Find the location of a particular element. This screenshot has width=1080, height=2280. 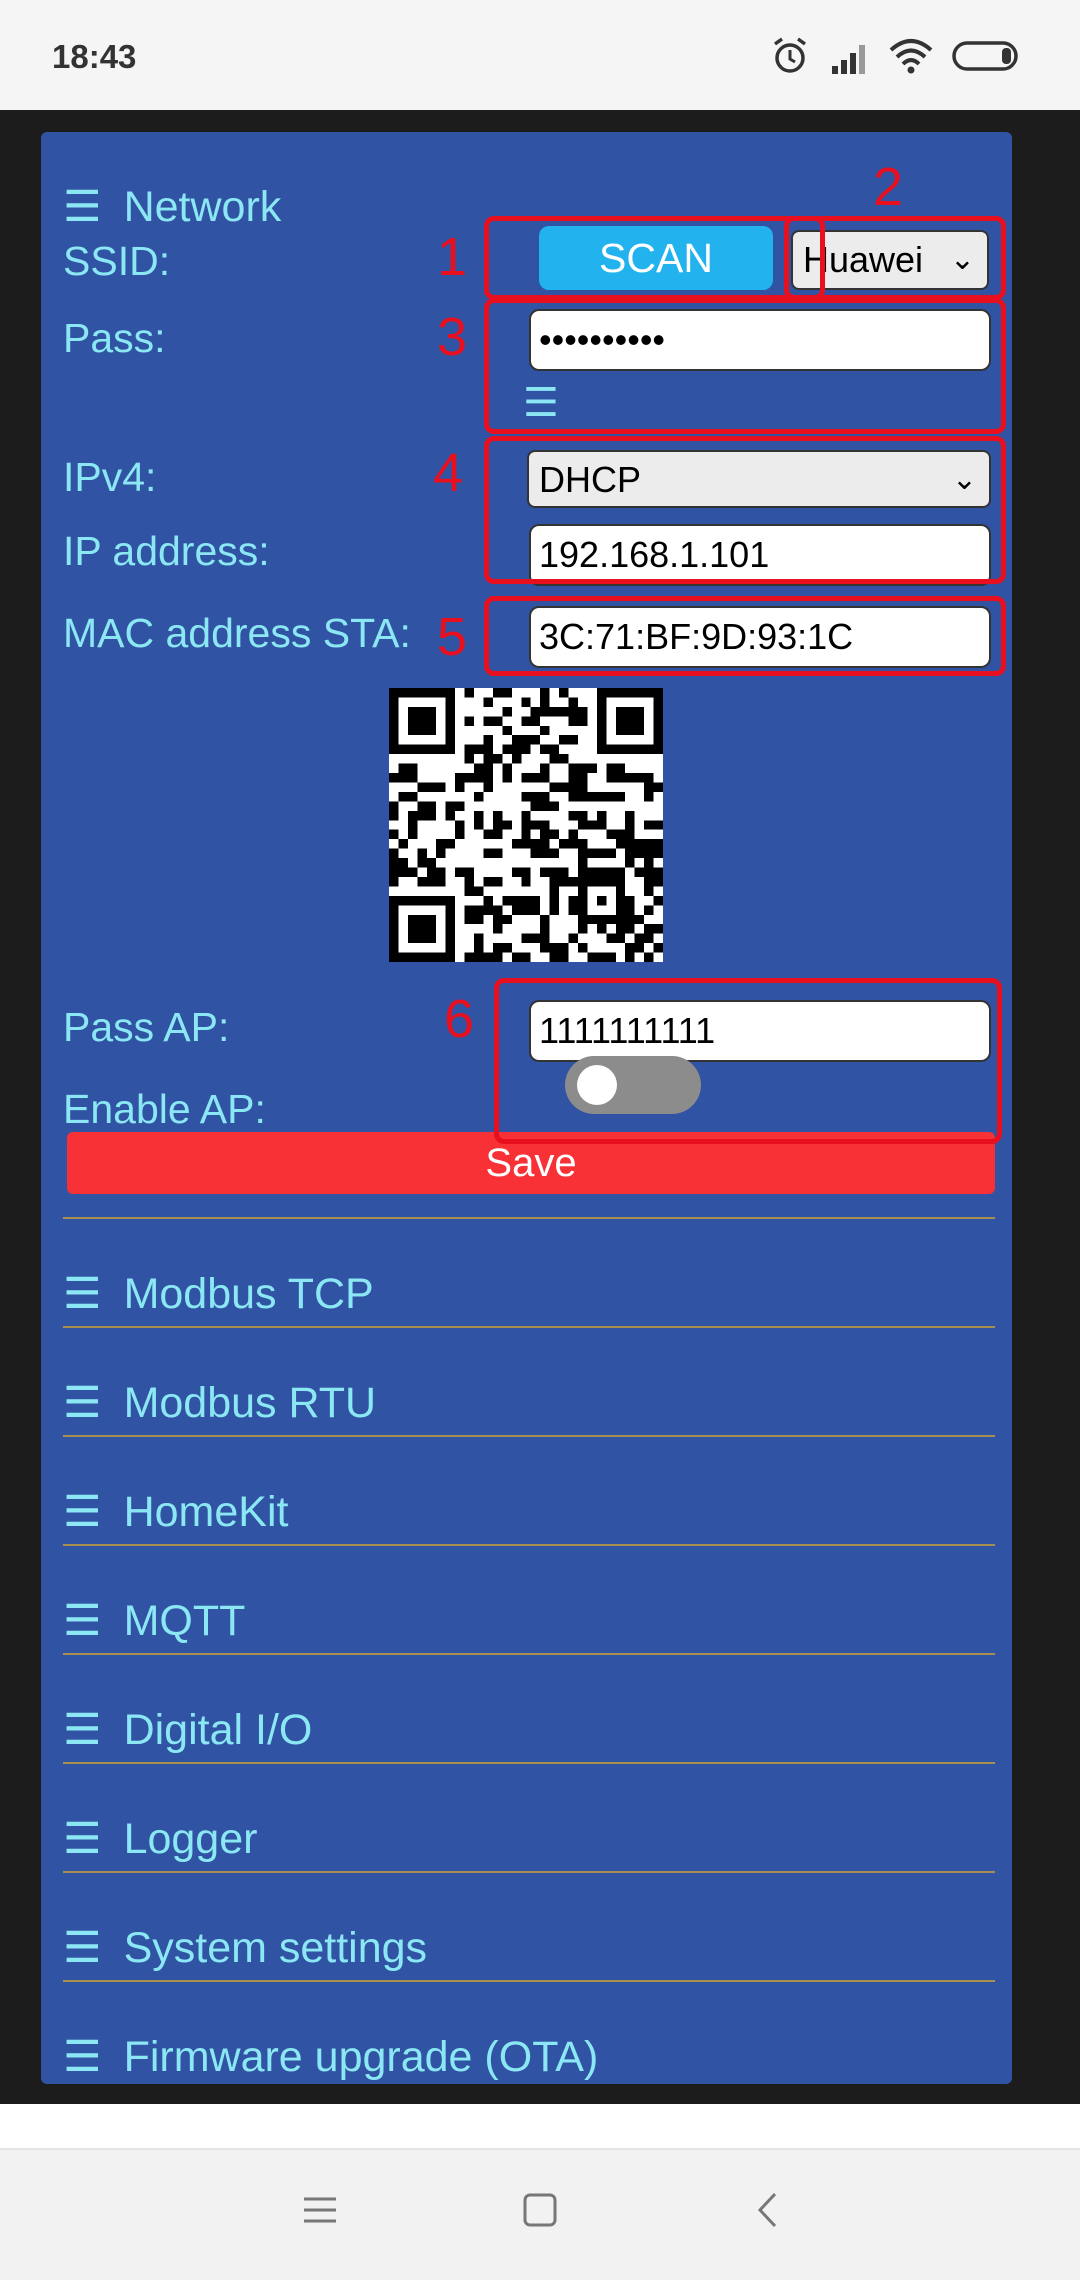

ssid-label: SSID: is located at coordinates (117, 261).